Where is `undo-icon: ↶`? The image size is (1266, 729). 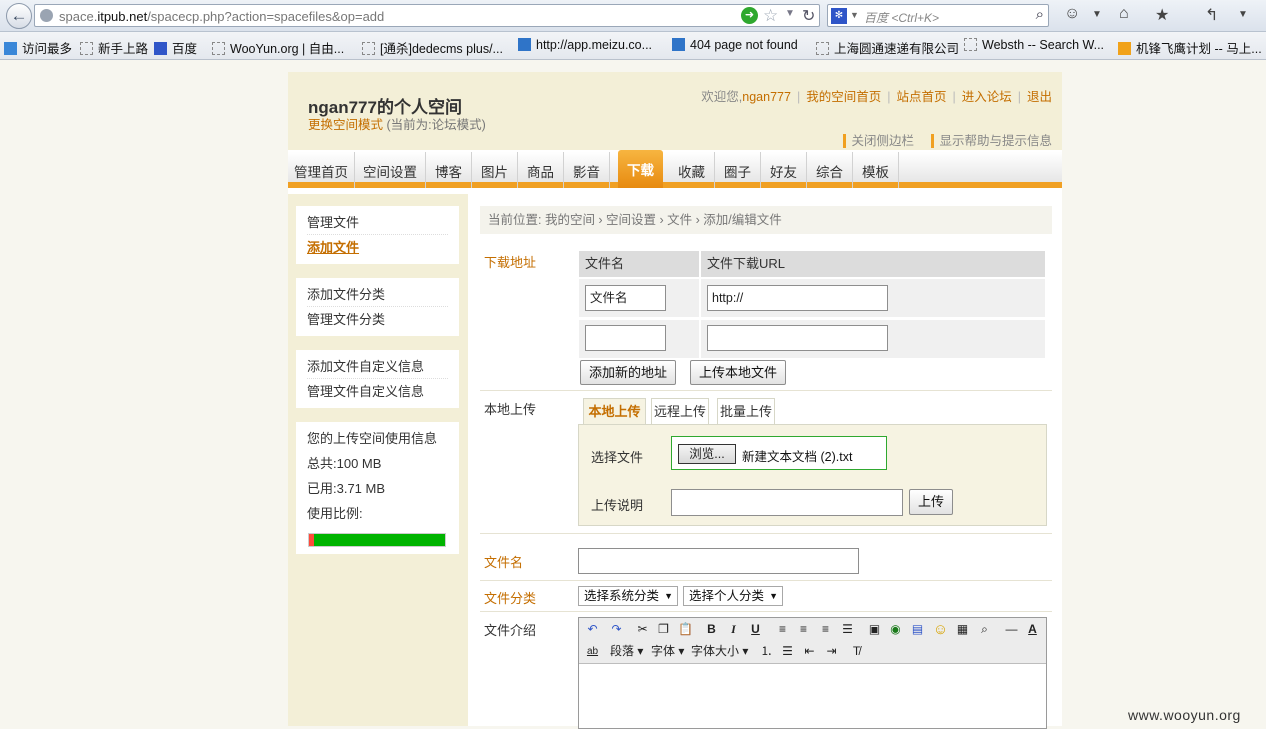
undo-icon: ↶ is located at coordinates (592, 629).